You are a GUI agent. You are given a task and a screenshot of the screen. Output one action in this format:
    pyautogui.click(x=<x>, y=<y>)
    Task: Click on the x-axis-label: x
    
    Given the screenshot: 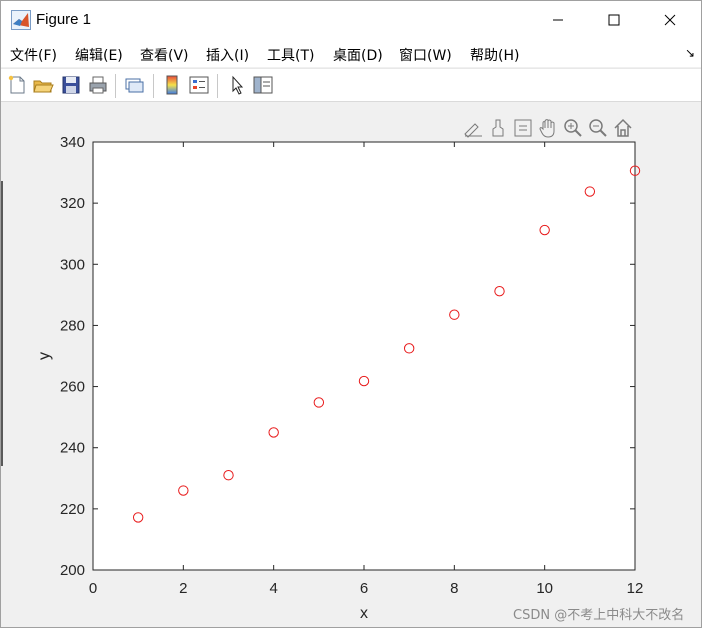 What is the action you would take?
    pyautogui.click(x=364, y=613)
    